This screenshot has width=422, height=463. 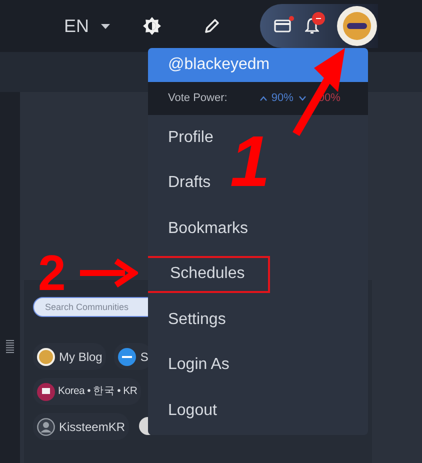 I want to click on avatar-icon, so click(x=46, y=357).